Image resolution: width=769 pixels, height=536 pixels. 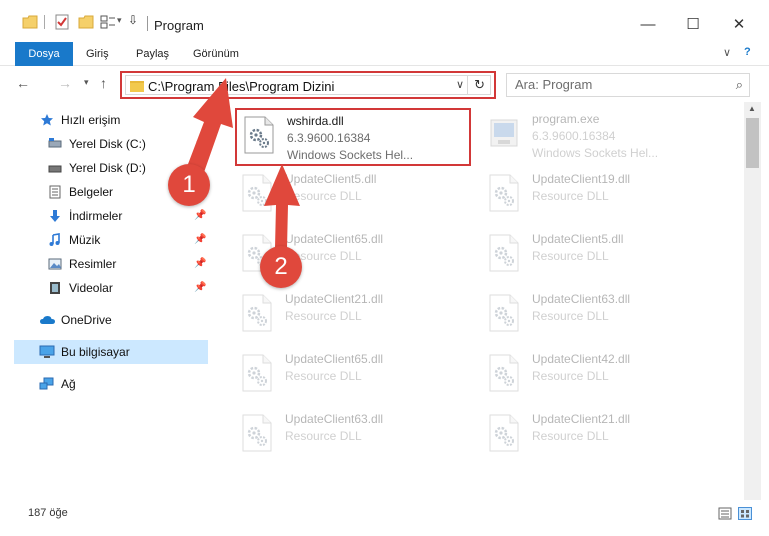 I want to click on step-1-callout: 1, so click(x=189, y=185).